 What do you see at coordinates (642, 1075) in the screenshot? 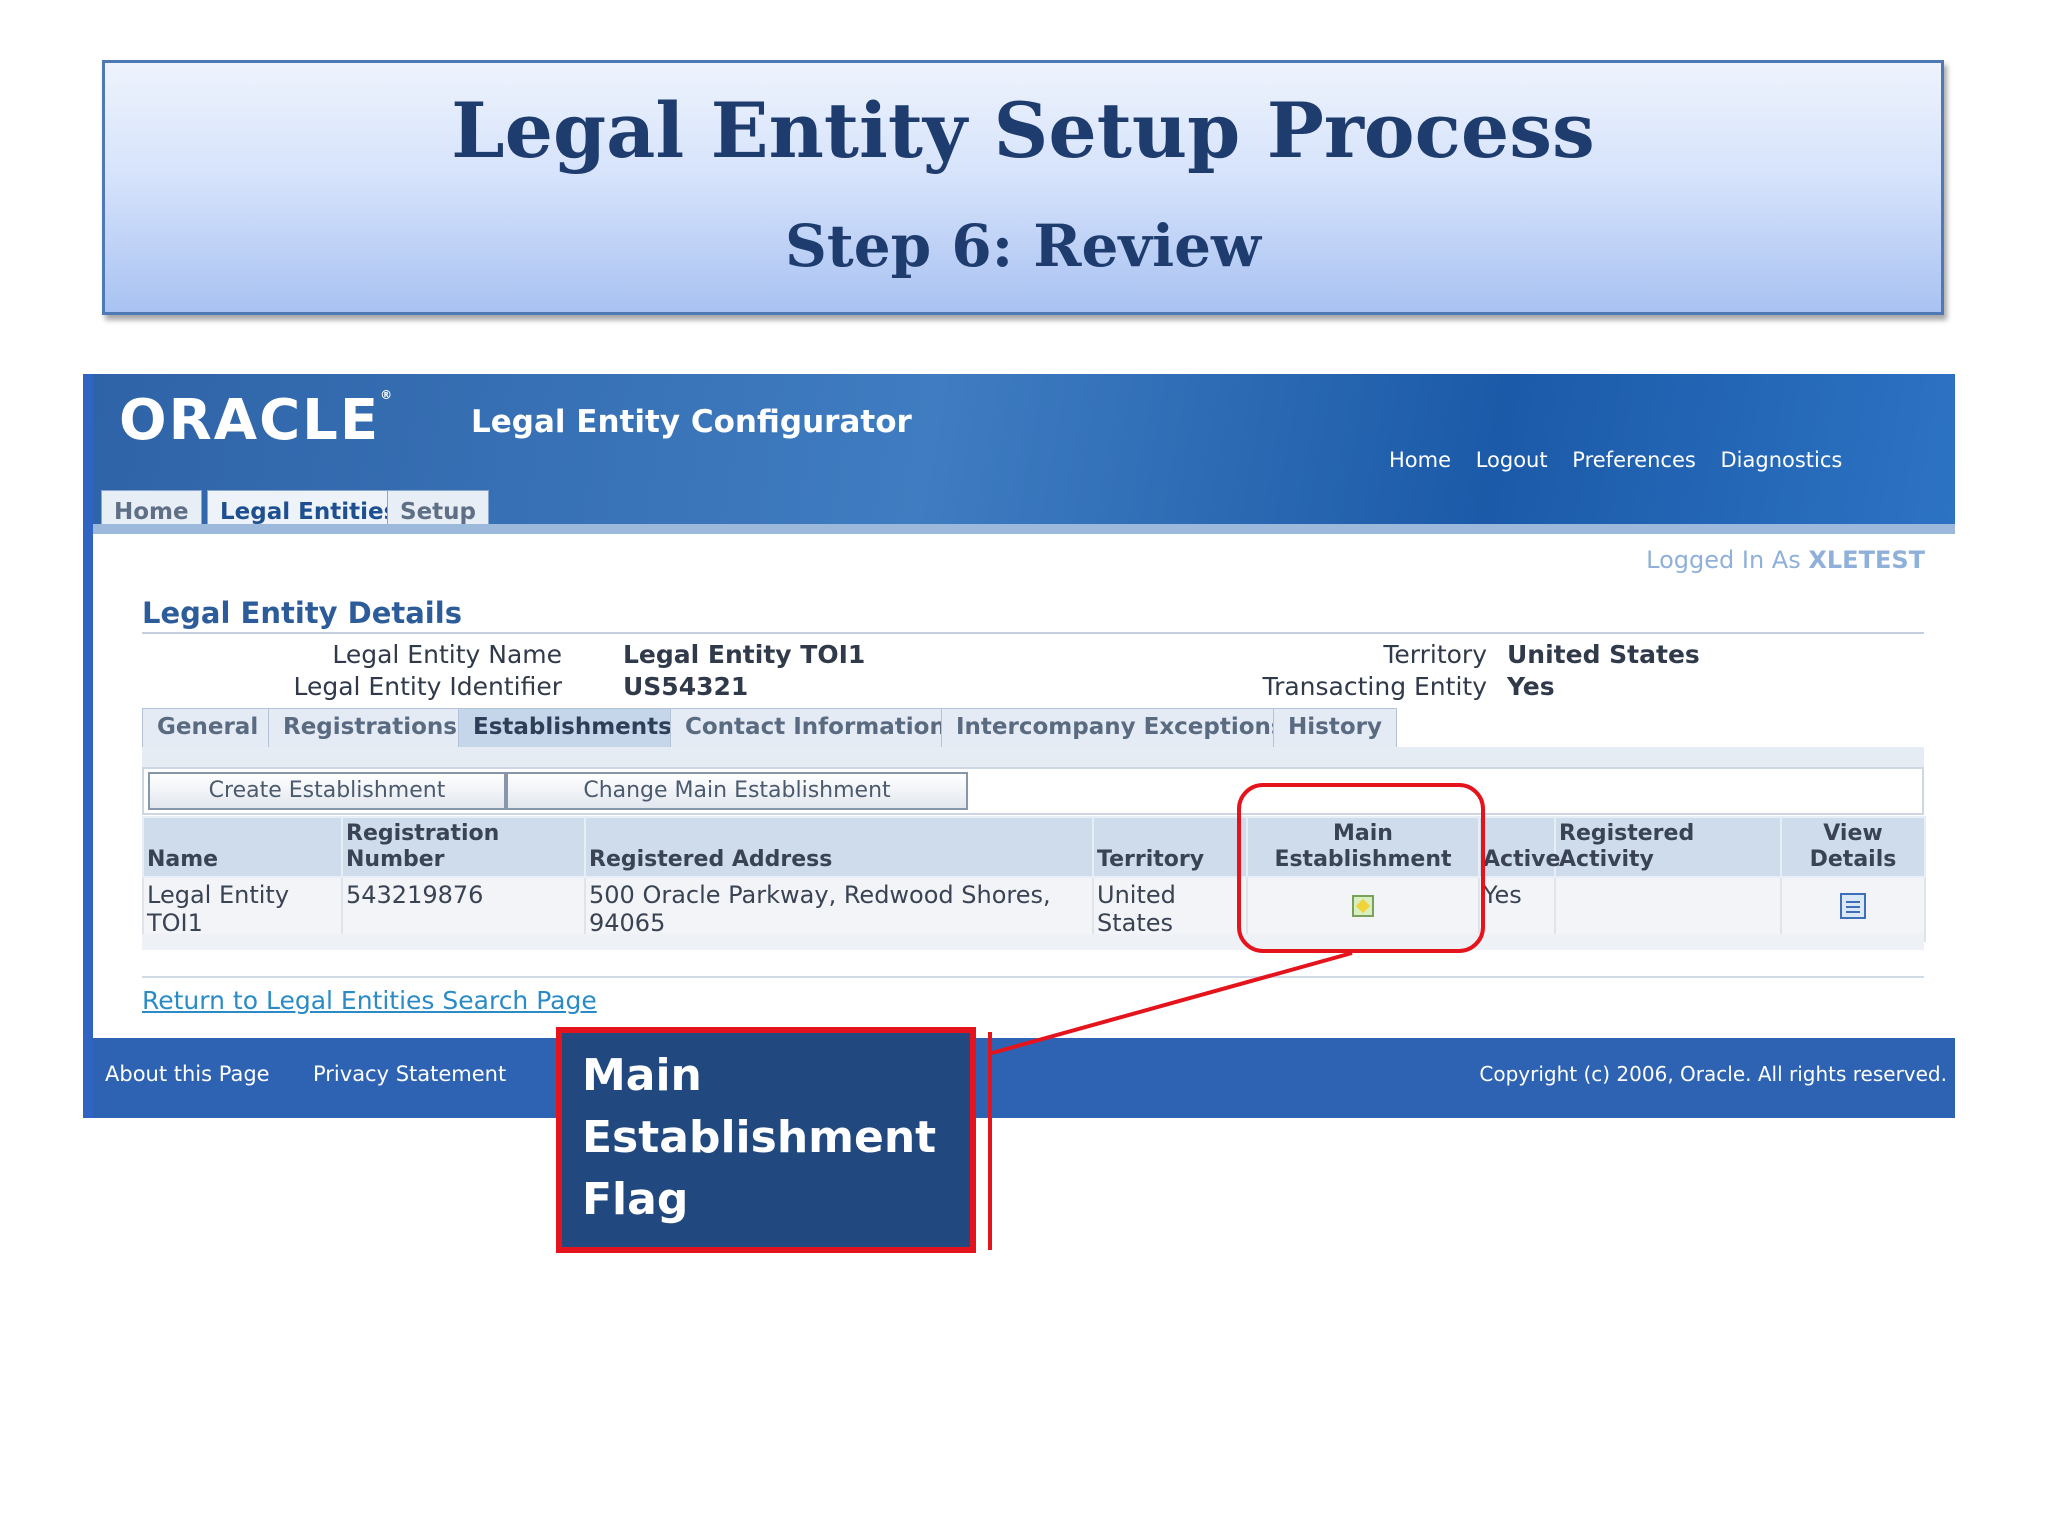
I see `callout-line-1: Main` at bounding box center [642, 1075].